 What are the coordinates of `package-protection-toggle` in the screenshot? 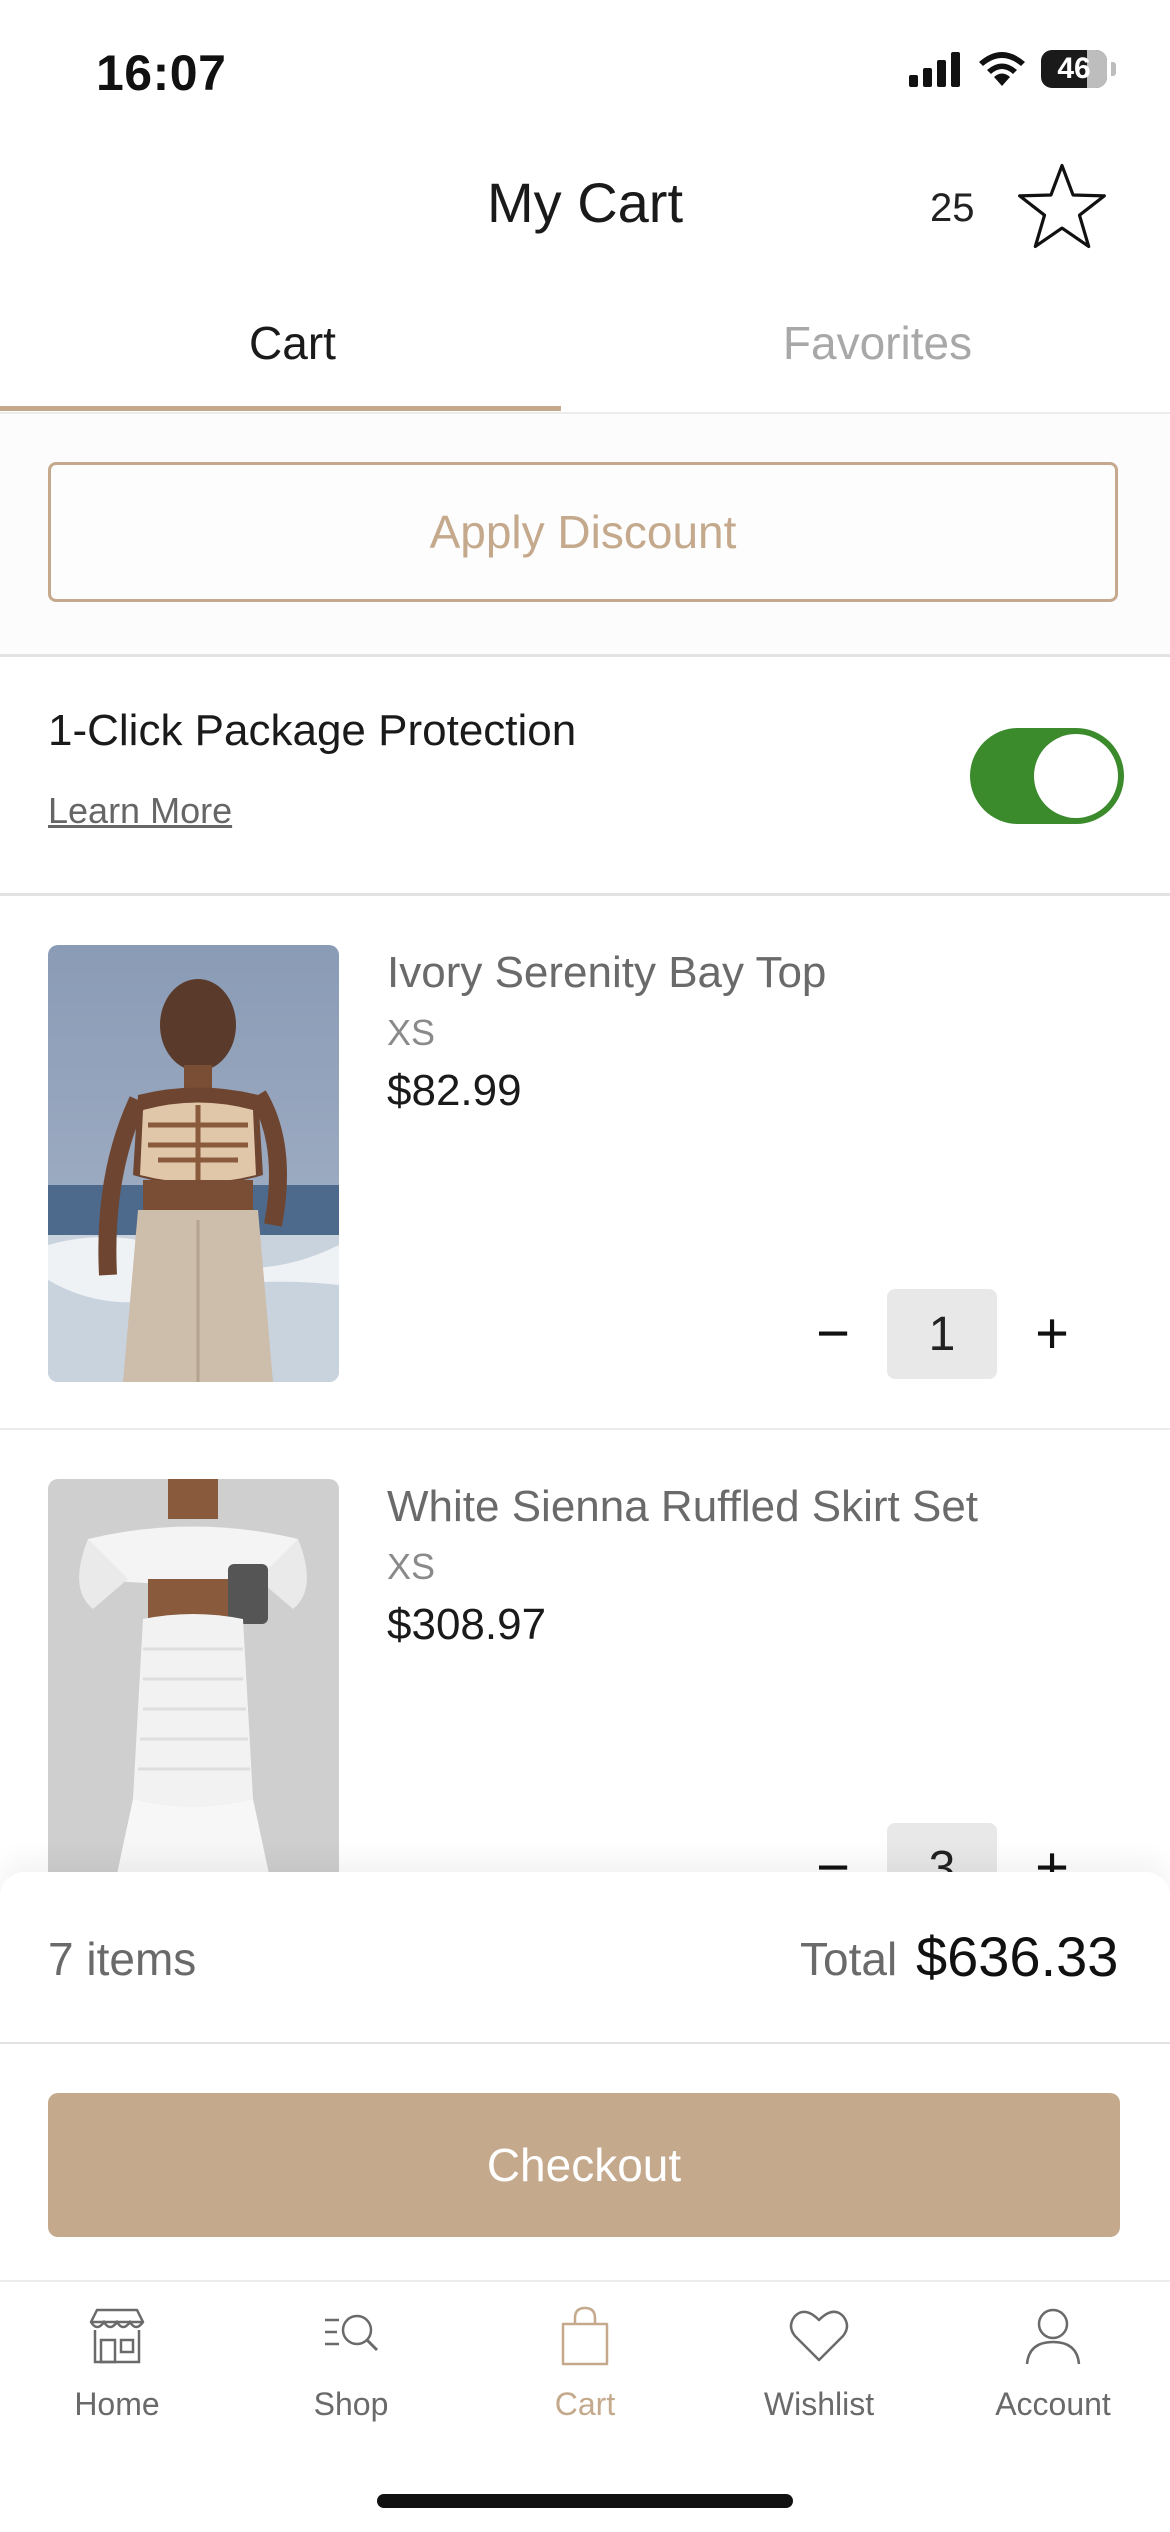 It's located at (1047, 776).